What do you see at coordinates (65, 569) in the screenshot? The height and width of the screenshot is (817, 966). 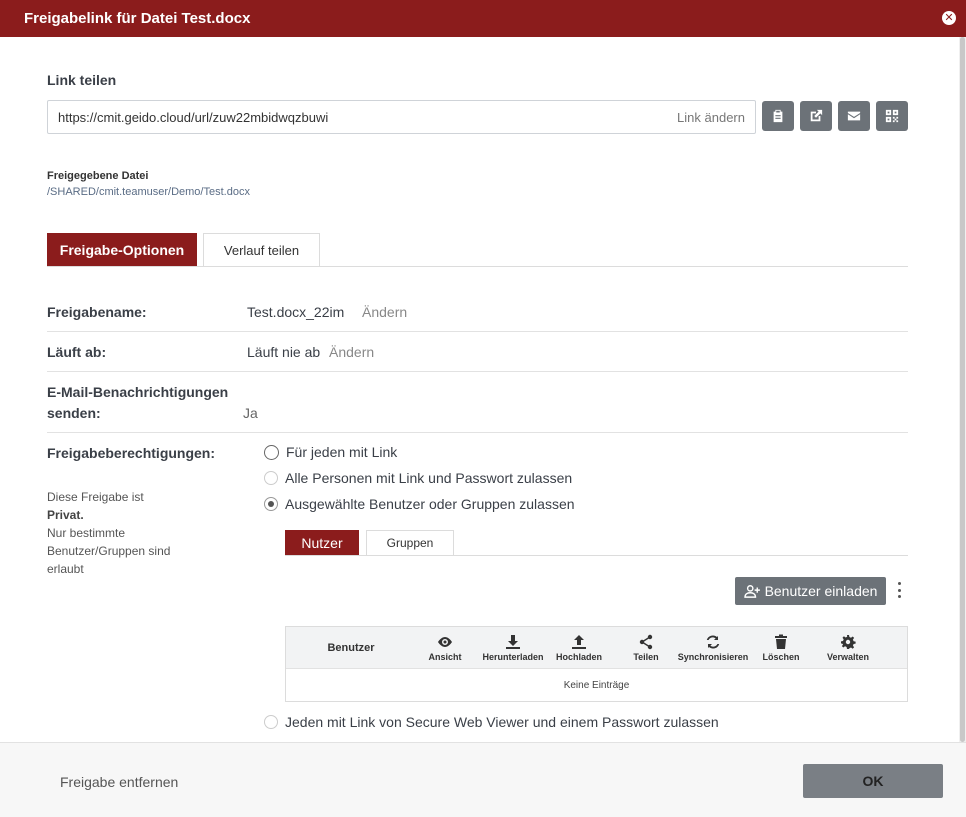 I see `privacy-note-line: erlaubt` at bounding box center [65, 569].